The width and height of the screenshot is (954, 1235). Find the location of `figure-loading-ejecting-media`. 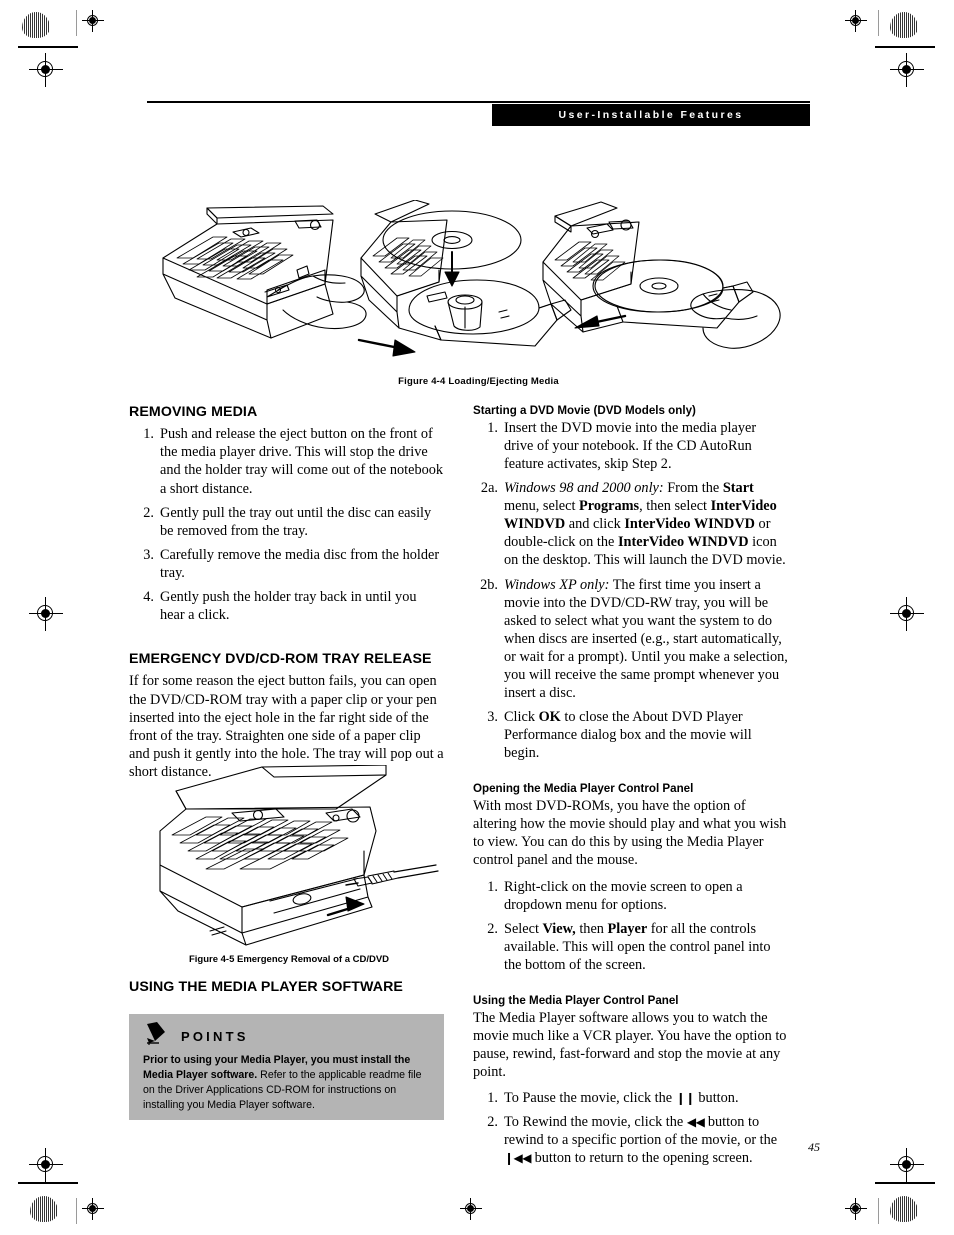

figure-loading-ejecting-media is located at coordinates (478, 282).